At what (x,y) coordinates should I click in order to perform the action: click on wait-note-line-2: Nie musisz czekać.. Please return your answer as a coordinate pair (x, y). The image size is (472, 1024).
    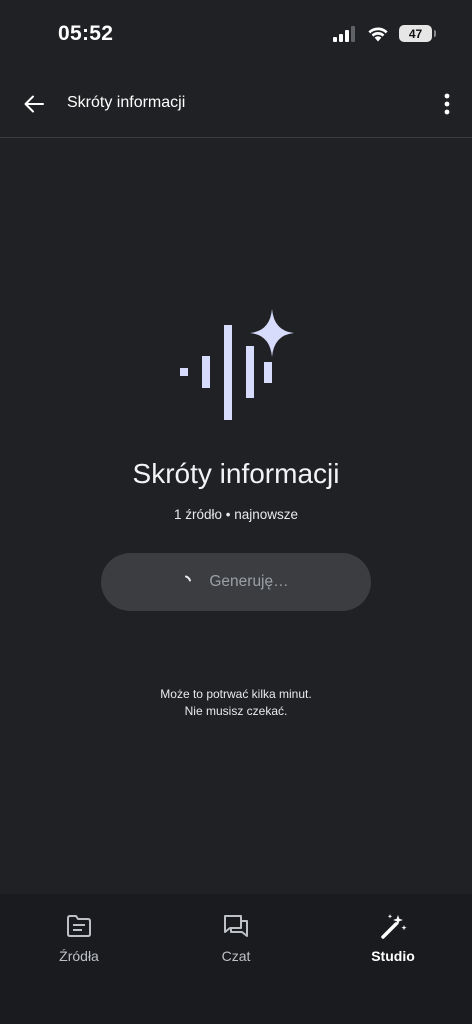
    Looking at the image, I should click on (236, 711).